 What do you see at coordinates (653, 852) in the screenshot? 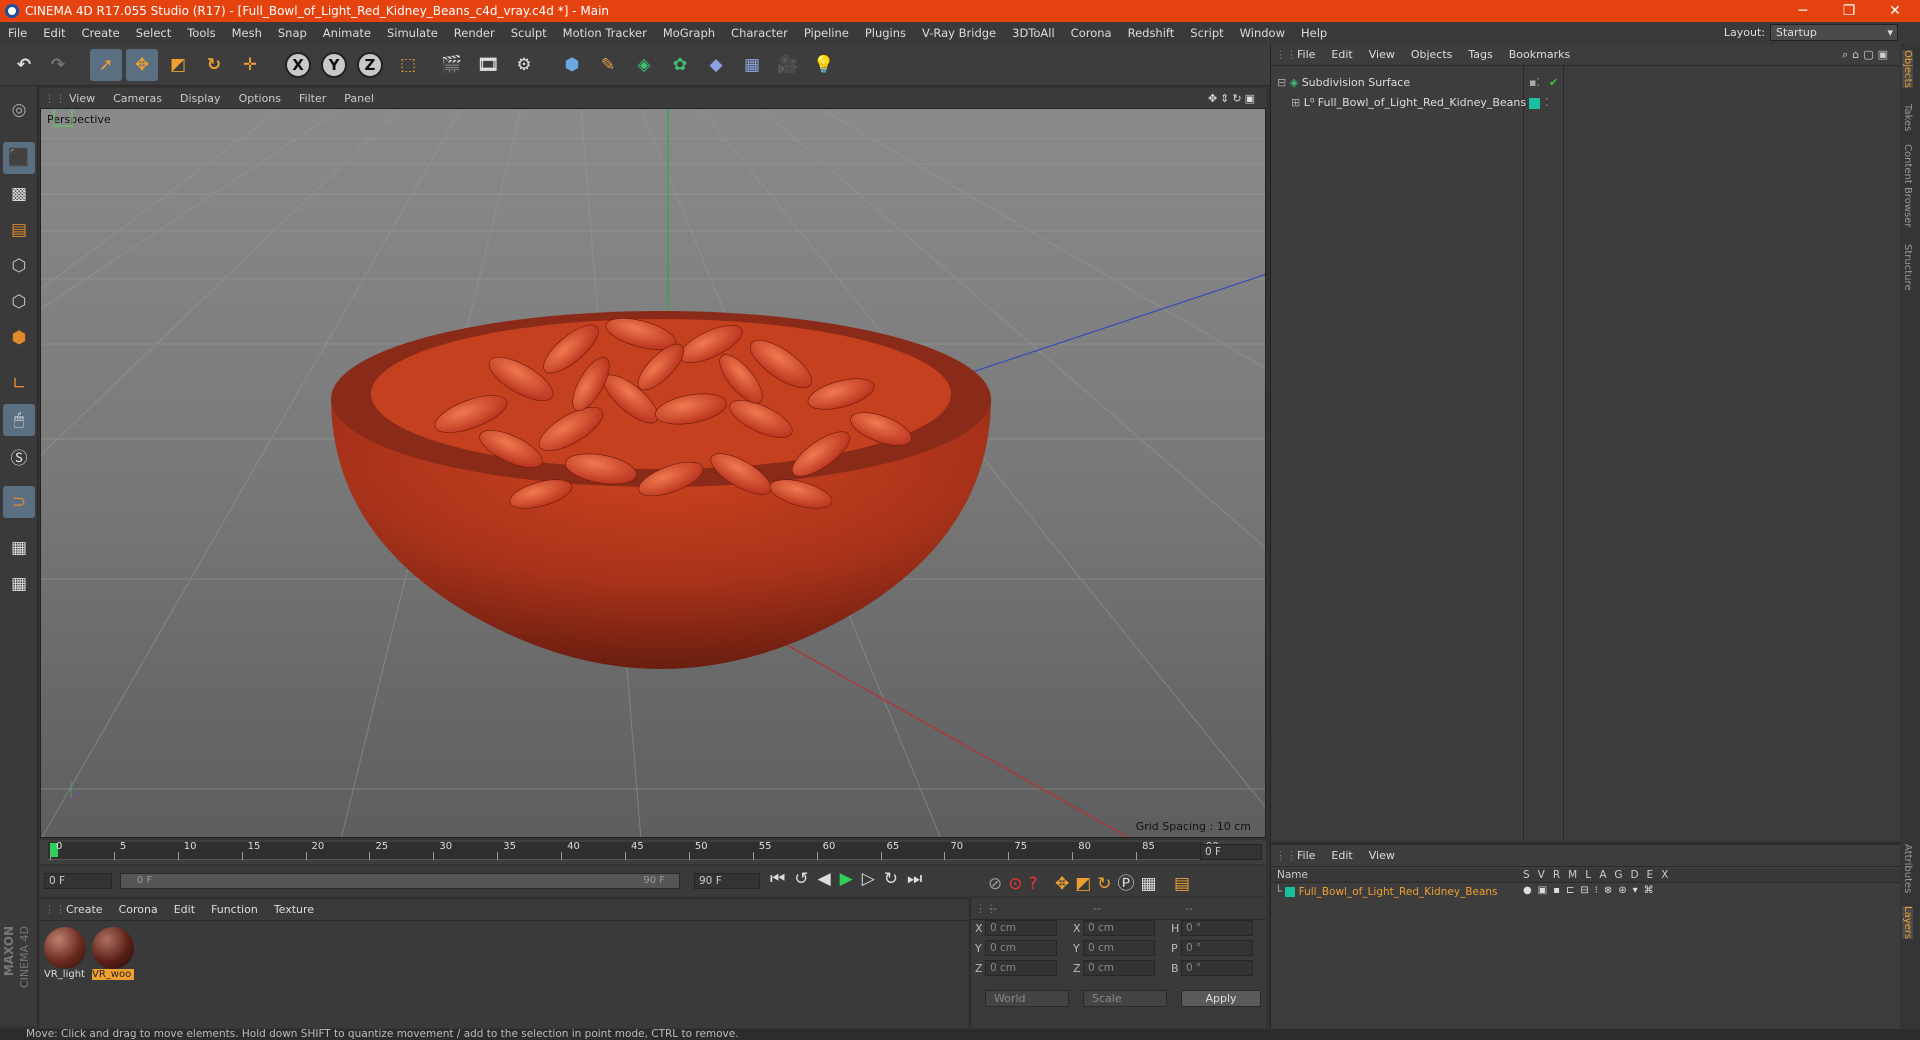
I see `timeline-ruler: 051015202530354045505560657075808590 0 F` at bounding box center [653, 852].